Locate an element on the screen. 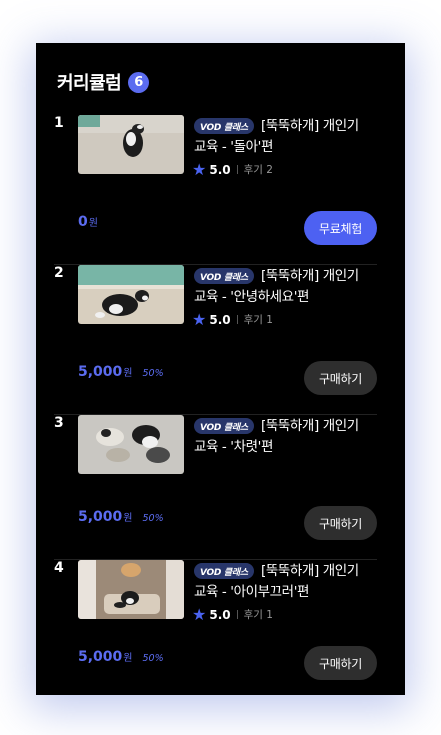 The width and height of the screenshot is (441, 735). curriculum-header: 커리큘럼 6 is located at coordinates (103, 82).